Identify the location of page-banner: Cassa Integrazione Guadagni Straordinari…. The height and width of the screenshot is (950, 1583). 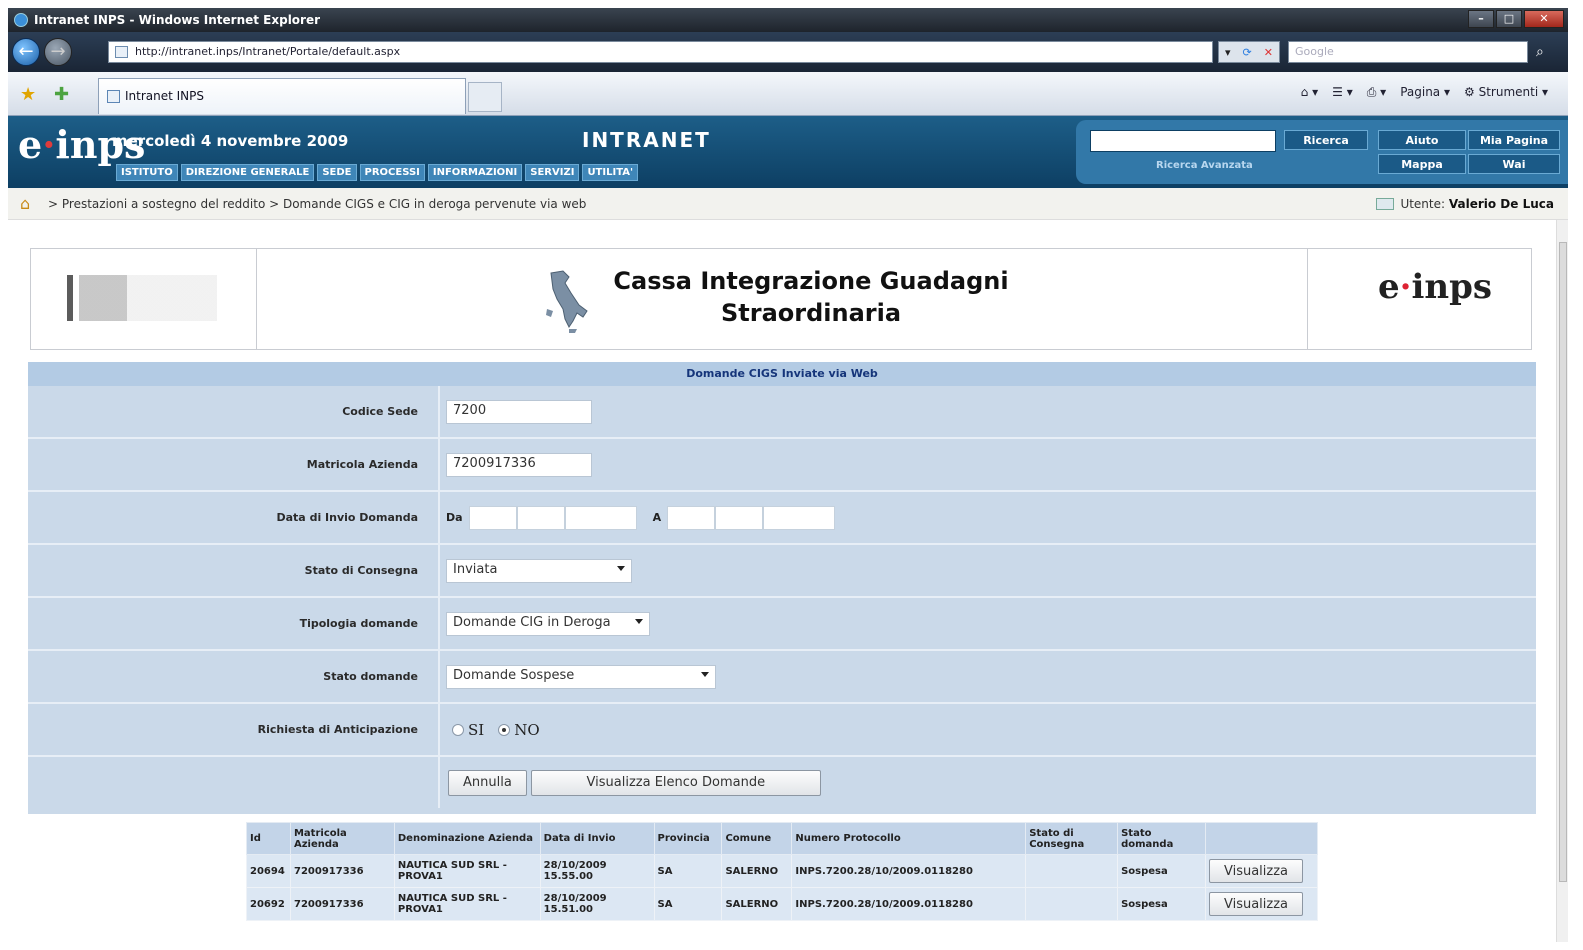
(781, 299).